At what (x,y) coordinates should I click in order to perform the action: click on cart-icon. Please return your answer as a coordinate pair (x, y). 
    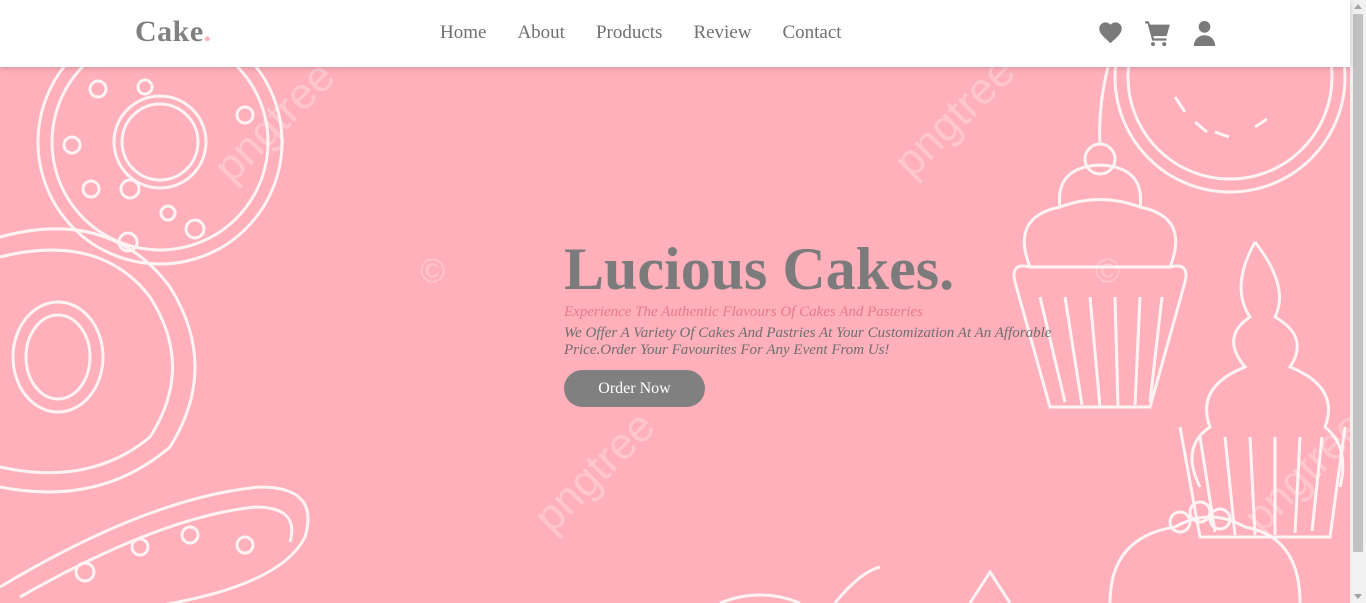
    Looking at the image, I should click on (1157, 33).